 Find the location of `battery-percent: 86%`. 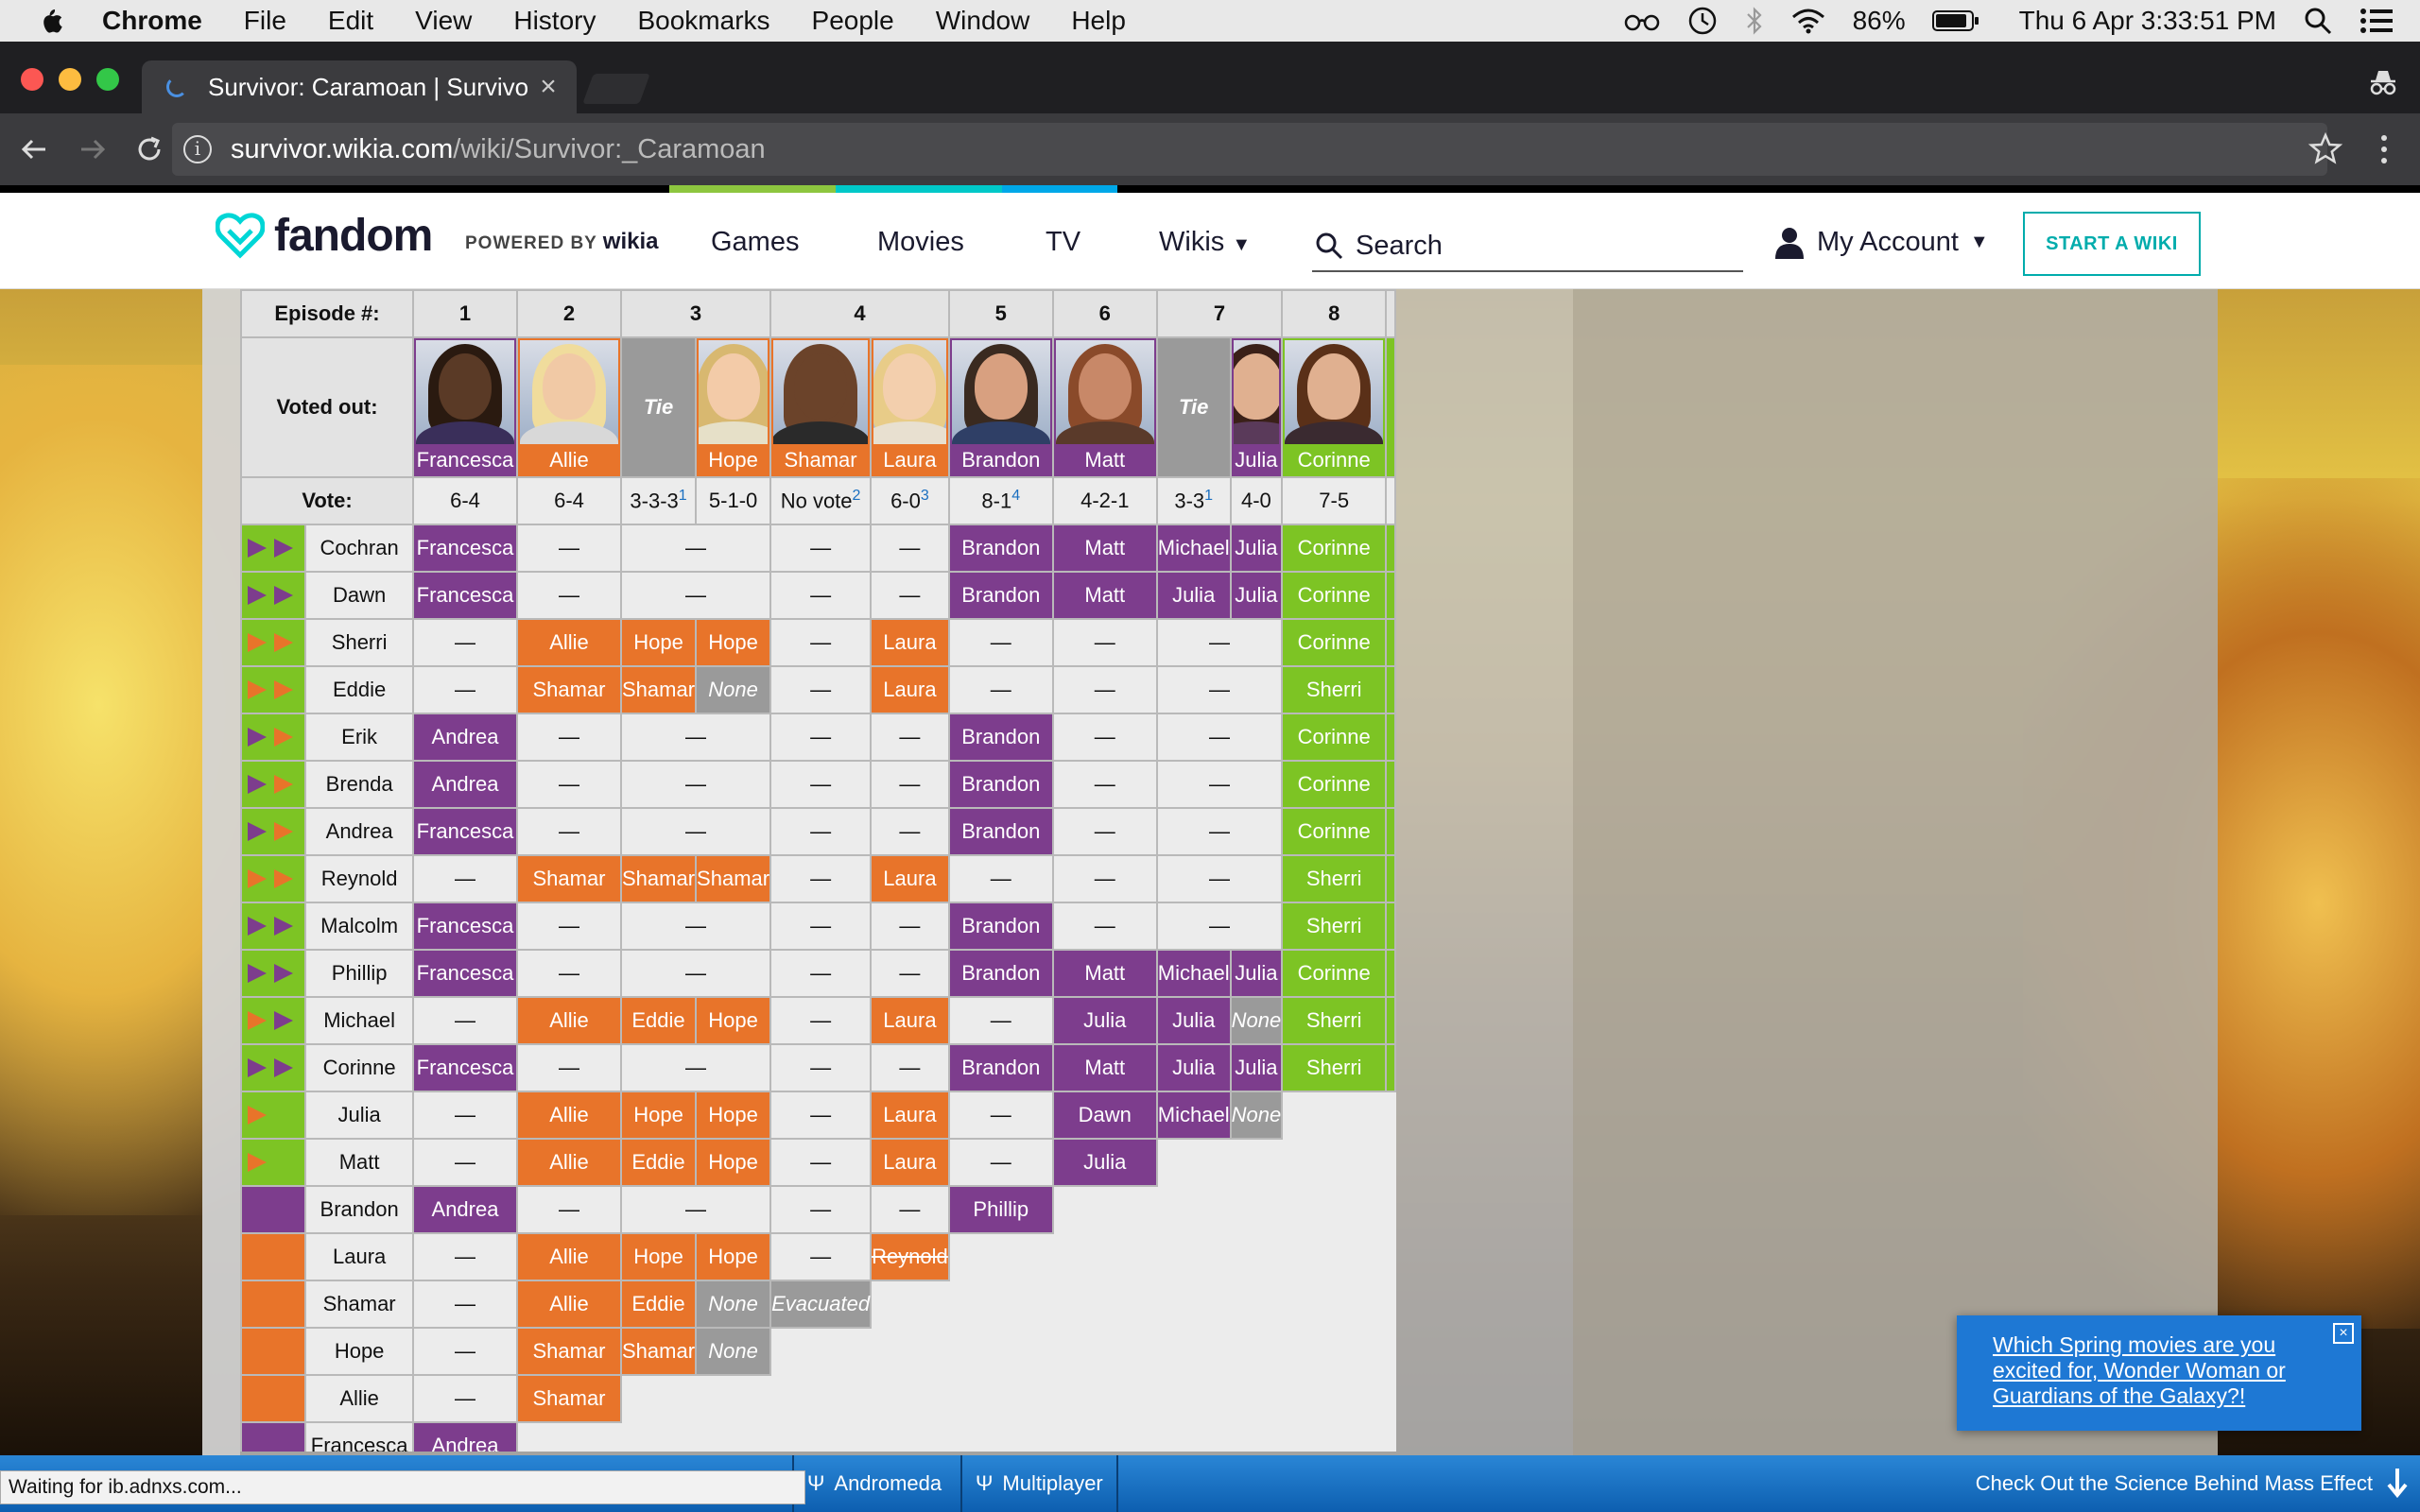

battery-percent: 86% is located at coordinates (1879, 21).